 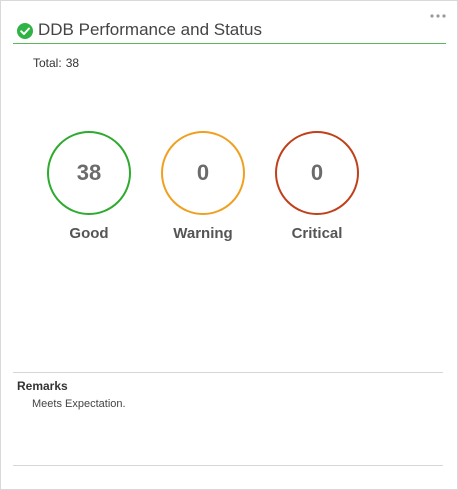 I want to click on total-count: Total: 38, so click(x=56, y=63).